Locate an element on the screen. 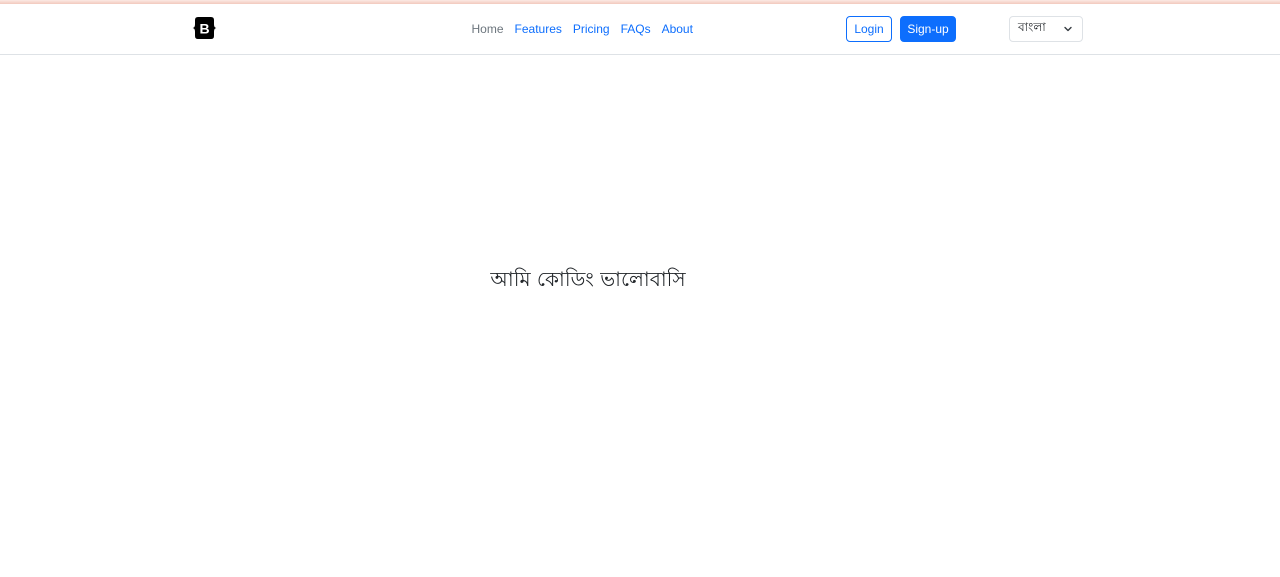 The width and height of the screenshot is (1280, 577). nav-link-home: Home is located at coordinates (487, 29).